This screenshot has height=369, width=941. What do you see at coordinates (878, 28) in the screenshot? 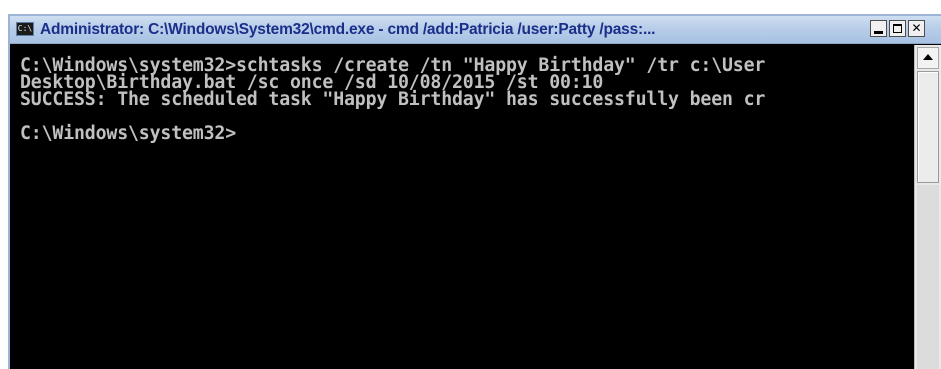
I see `minimize-button` at bounding box center [878, 28].